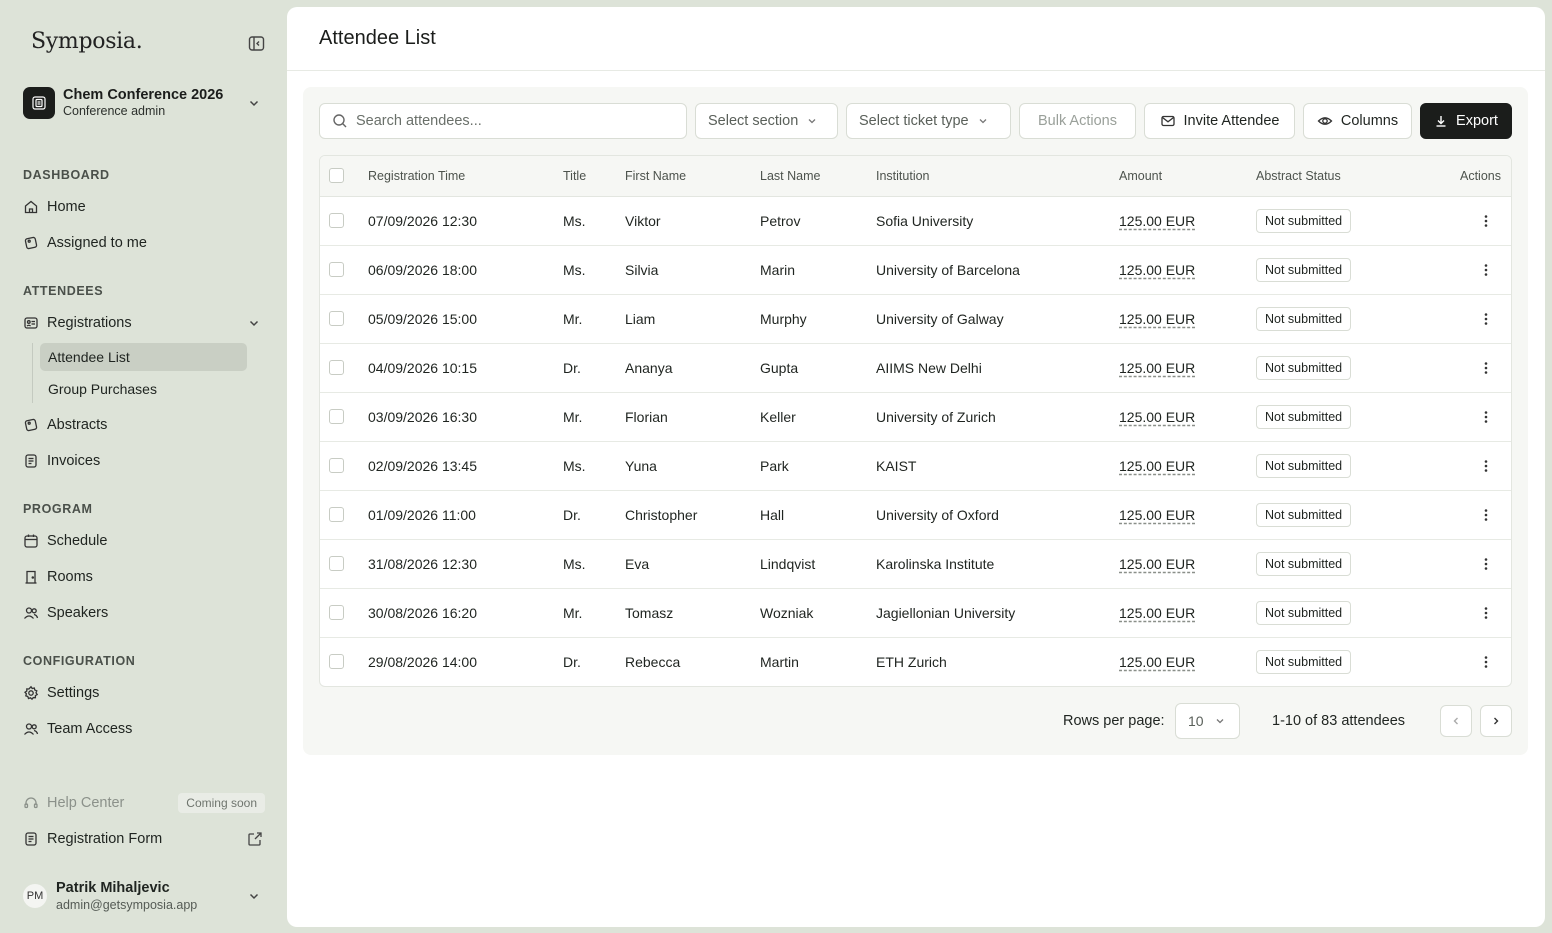 This screenshot has height=933, width=1552. I want to click on next-page-button, so click(1496, 721).